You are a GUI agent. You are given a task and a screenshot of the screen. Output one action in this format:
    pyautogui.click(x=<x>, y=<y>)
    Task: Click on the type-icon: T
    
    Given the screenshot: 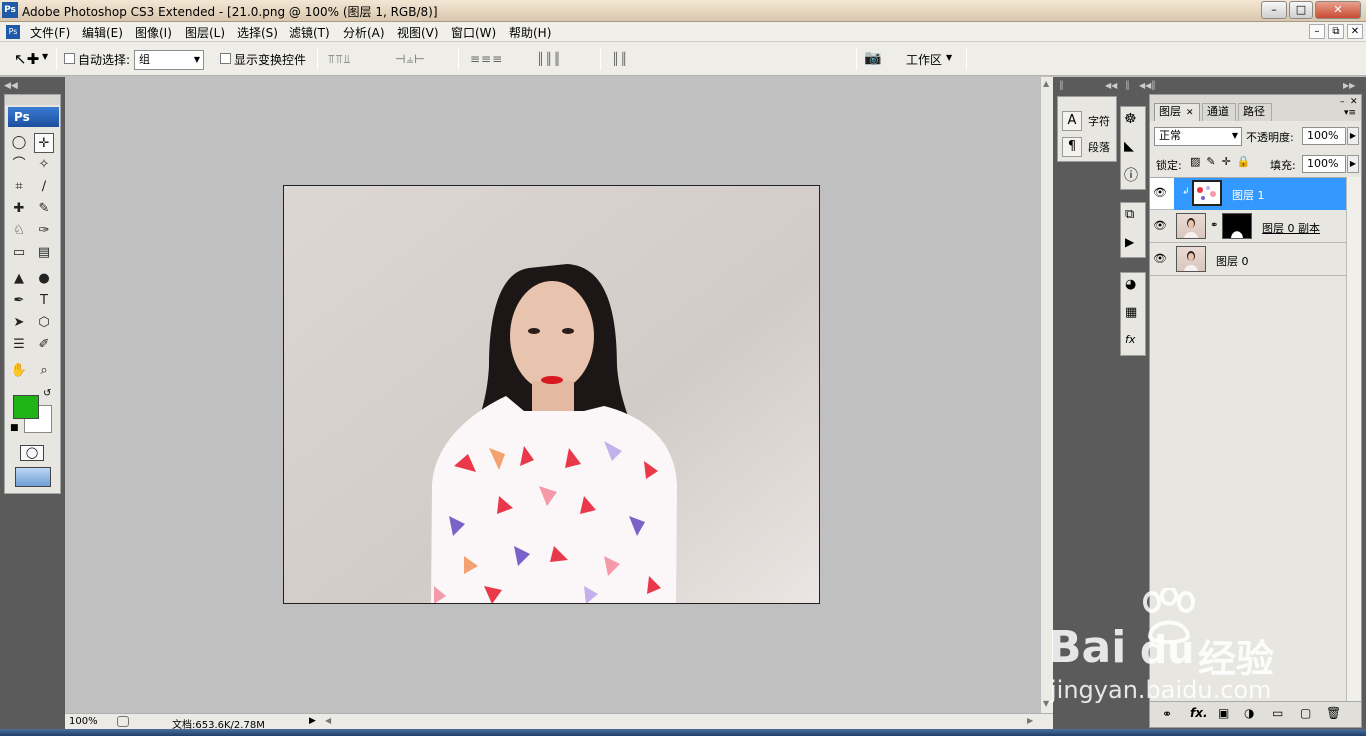 What is the action you would take?
    pyautogui.click(x=44, y=301)
    